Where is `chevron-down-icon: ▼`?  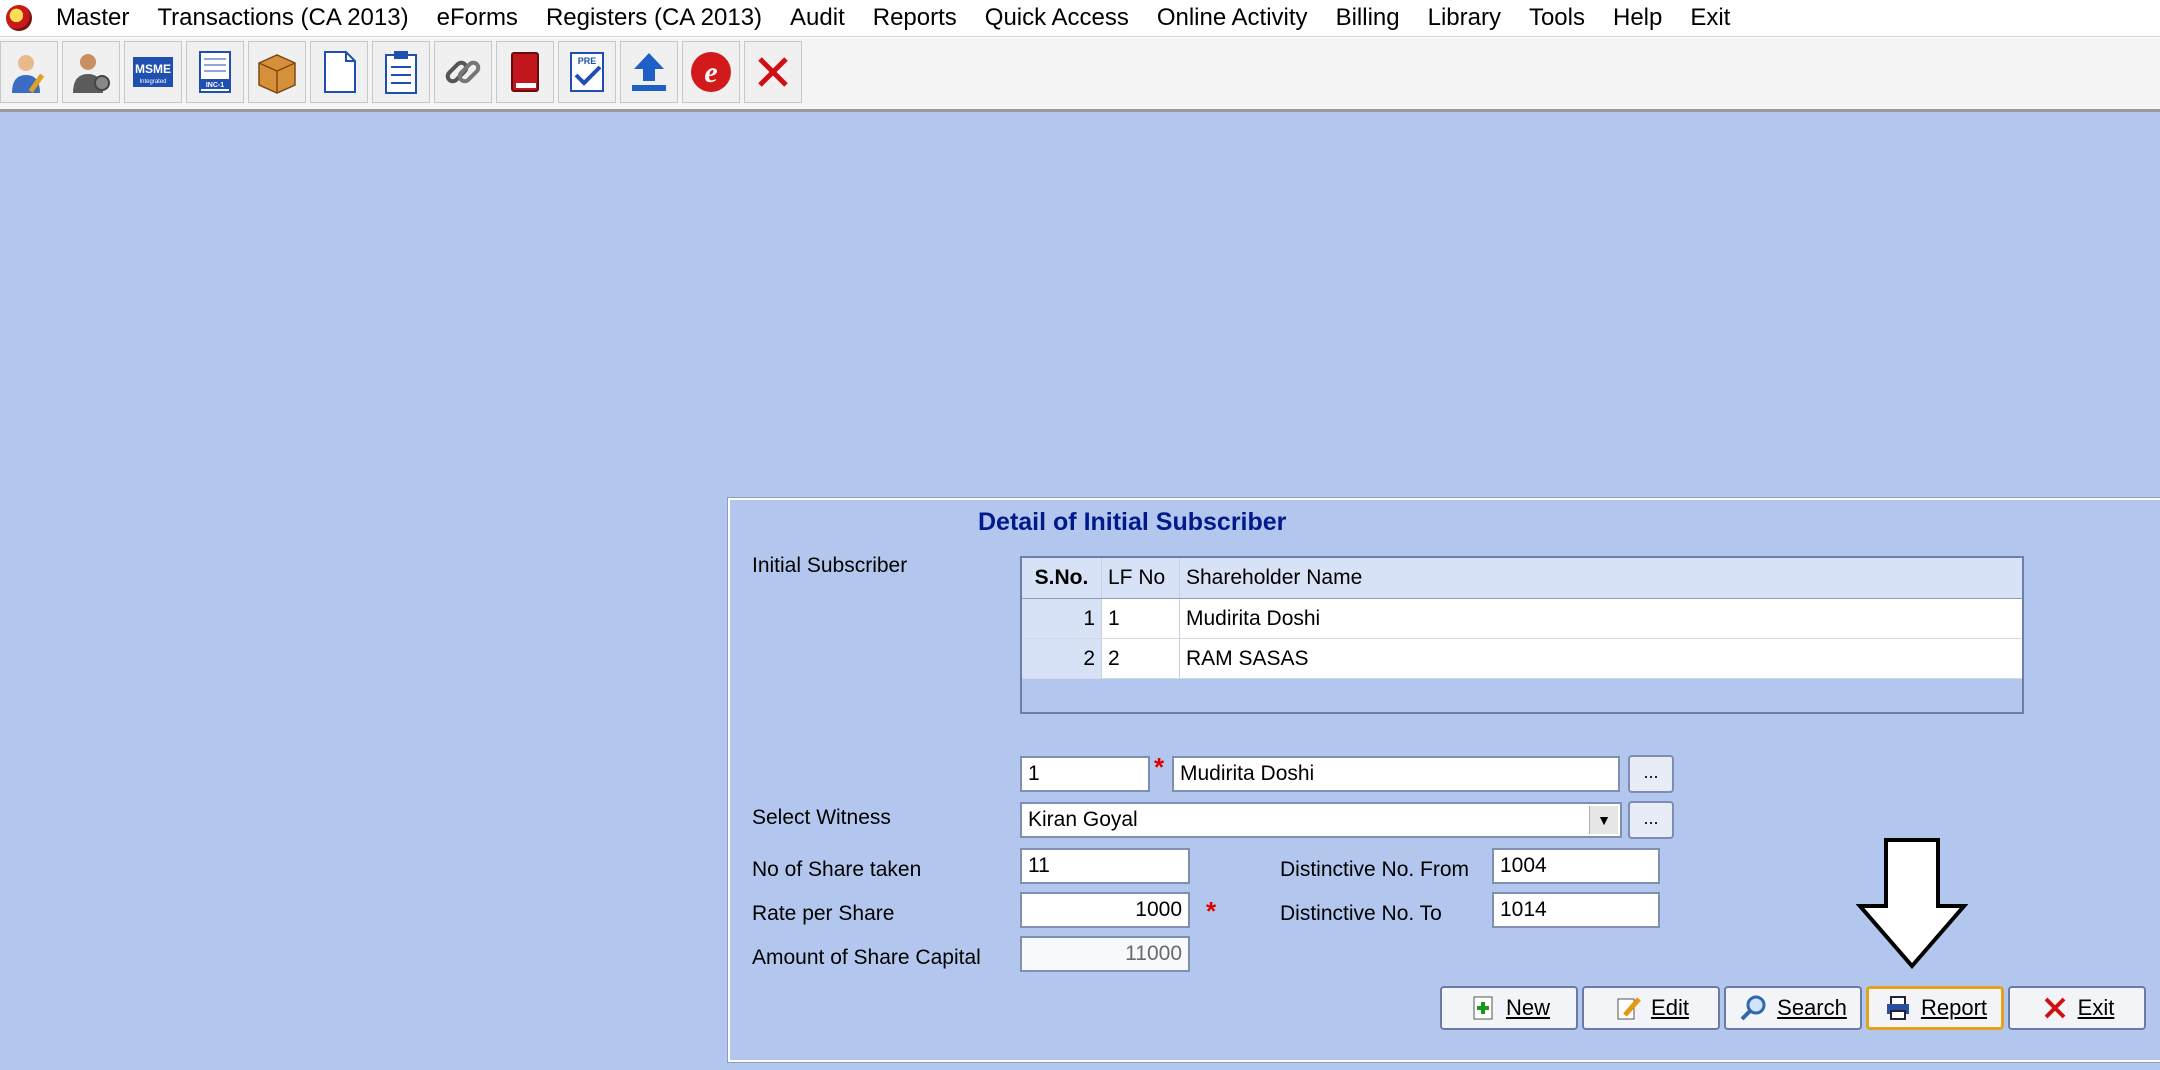 chevron-down-icon: ▼ is located at coordinates (1603, 820).